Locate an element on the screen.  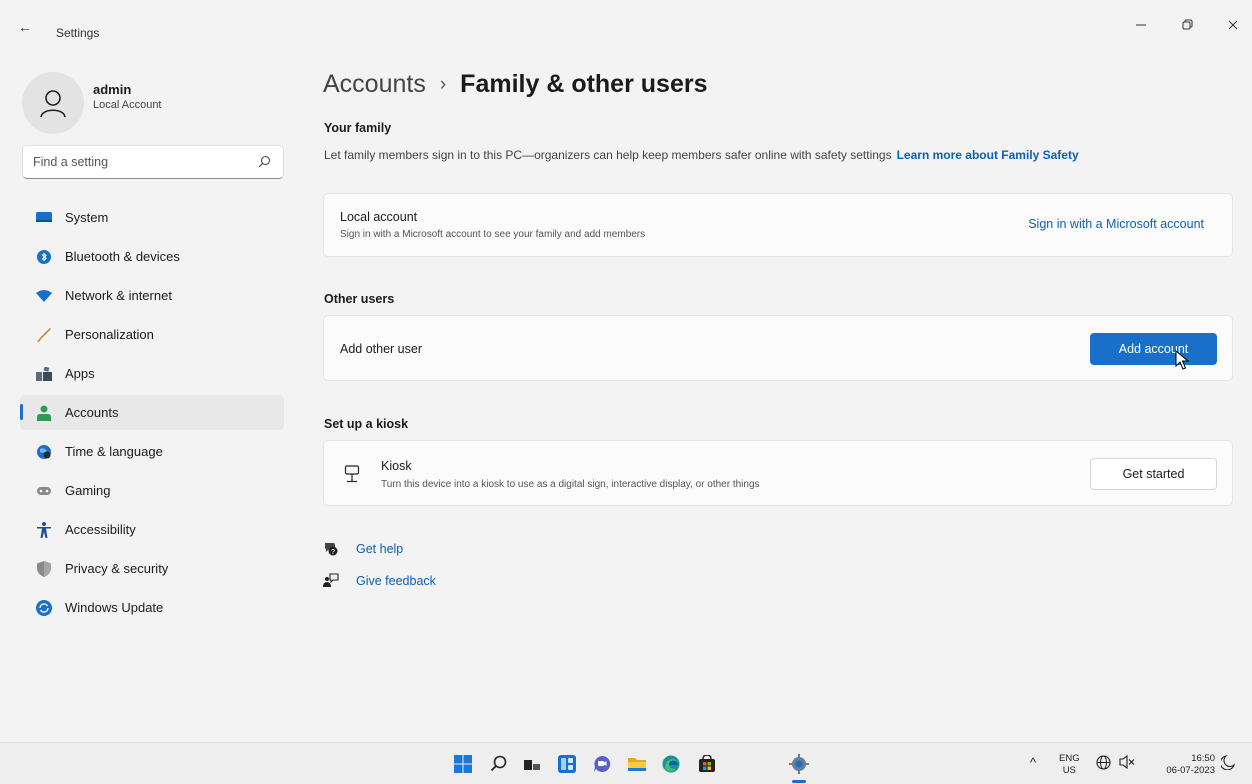
sidebar-item-apps: Apps is located at coordinates (152, 373).